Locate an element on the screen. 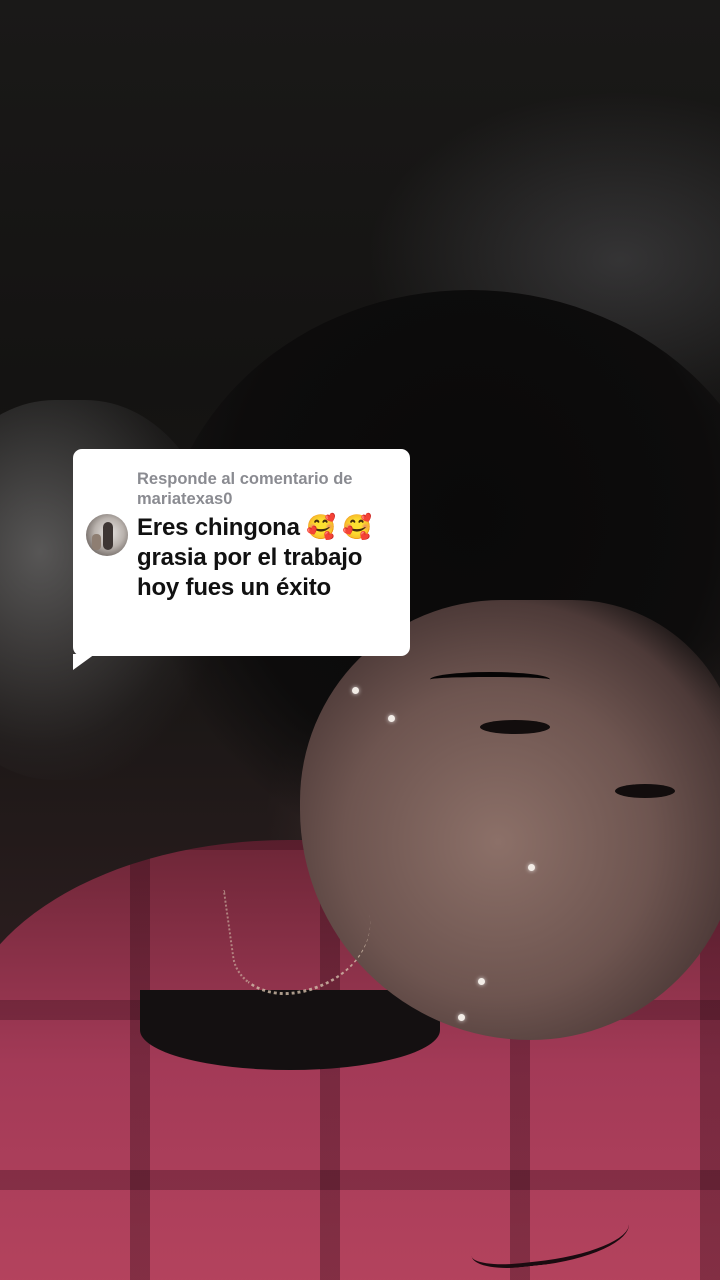 The height and width of the screenshot is (1280, 720). reply-header: Responde al comentario de mariatexas0 is located at coordinates (267, 489).